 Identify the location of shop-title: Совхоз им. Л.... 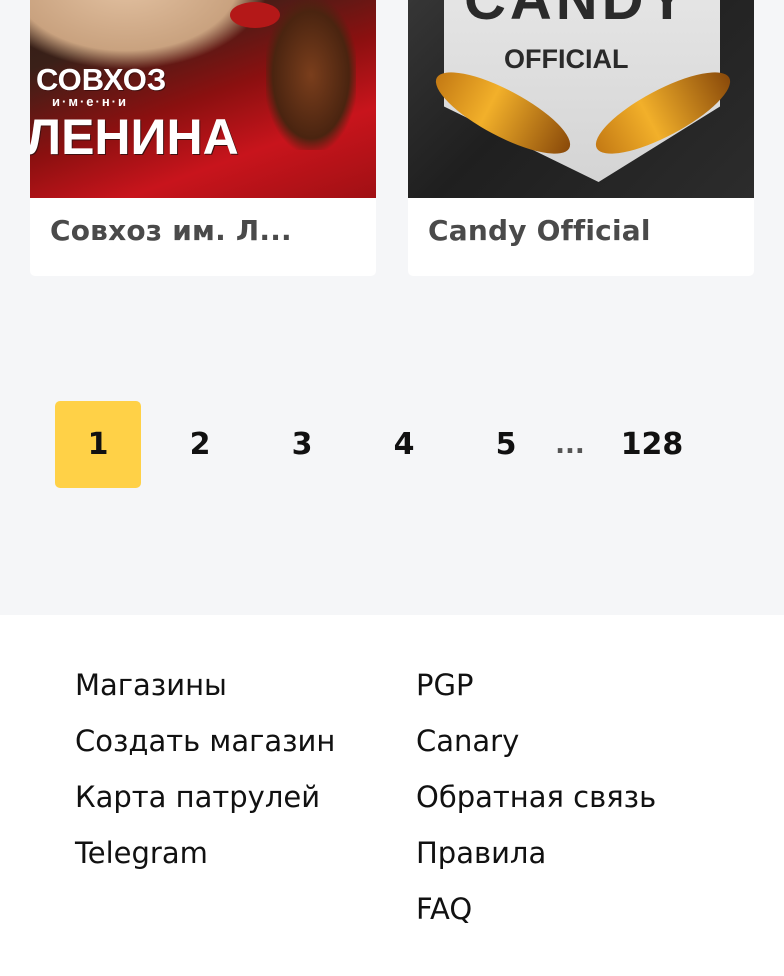
(203, 230).